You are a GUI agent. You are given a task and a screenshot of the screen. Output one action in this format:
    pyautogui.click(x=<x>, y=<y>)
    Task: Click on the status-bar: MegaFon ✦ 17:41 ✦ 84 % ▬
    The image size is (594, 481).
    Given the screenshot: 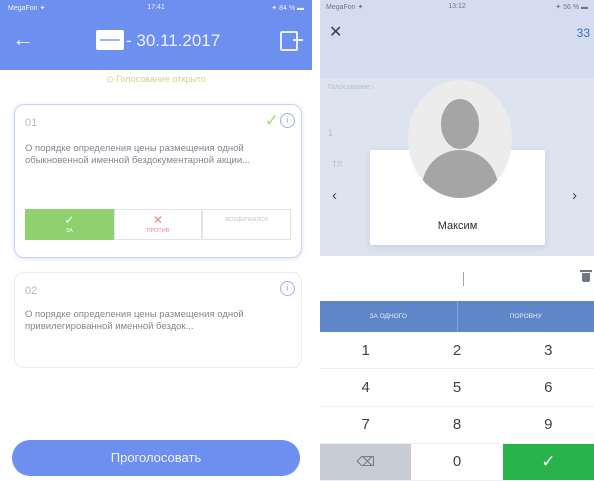 What is the action you would take?
    pyautogui.click(x=156, y=8)
    